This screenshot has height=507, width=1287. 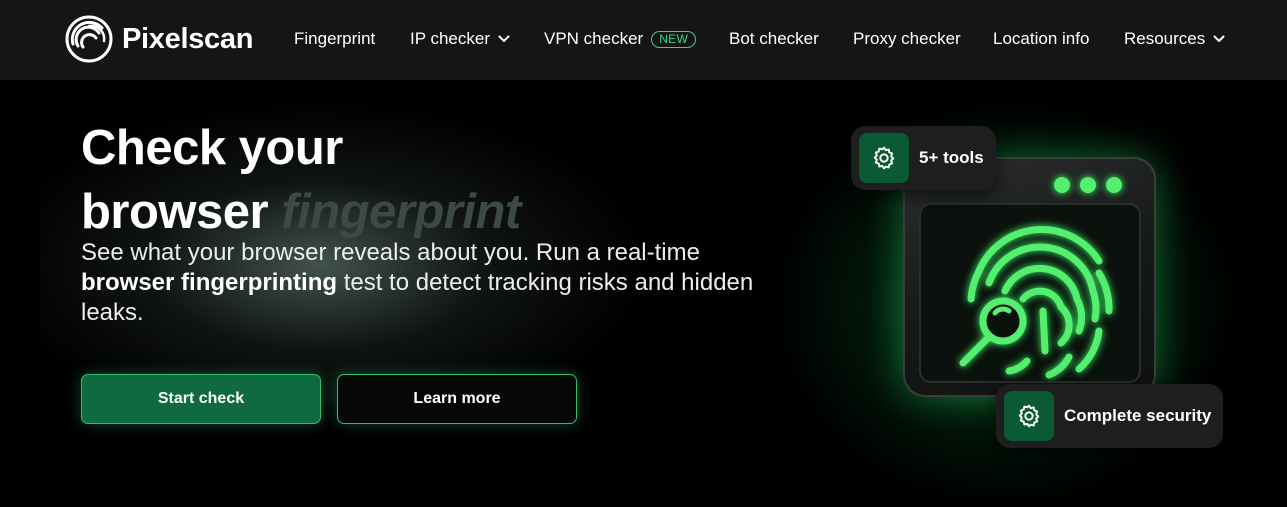 I want to click on nav-item-bot-checker: Bot checker, so click(x=774, y=39).